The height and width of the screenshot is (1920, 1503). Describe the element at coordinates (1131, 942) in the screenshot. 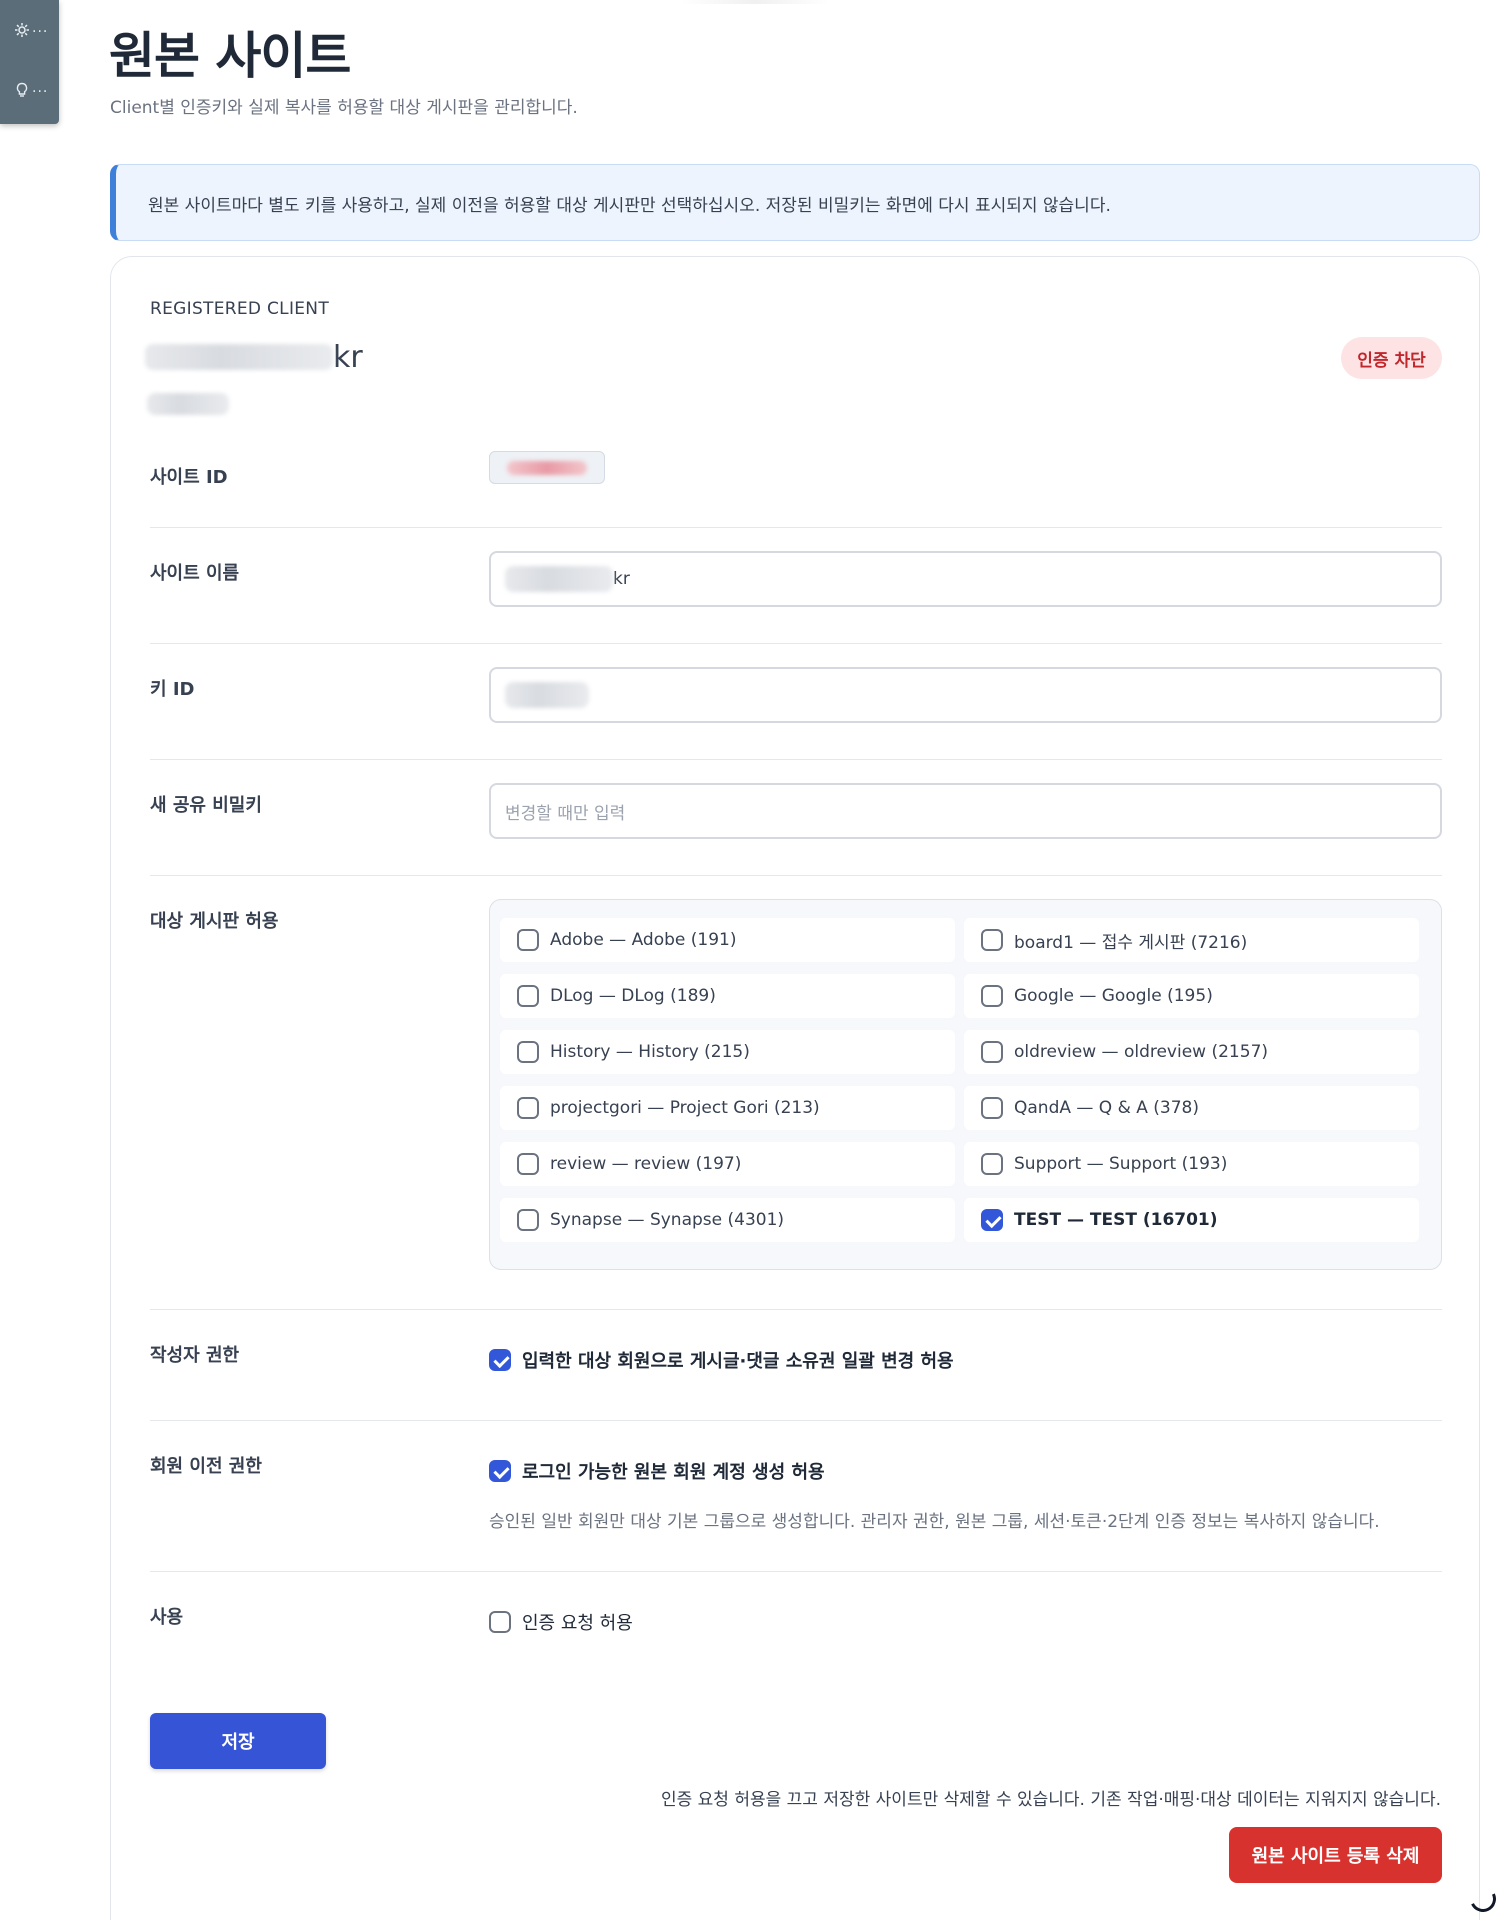

I see `board-label: board1 — 접수 게시판 (7216)` at that location.